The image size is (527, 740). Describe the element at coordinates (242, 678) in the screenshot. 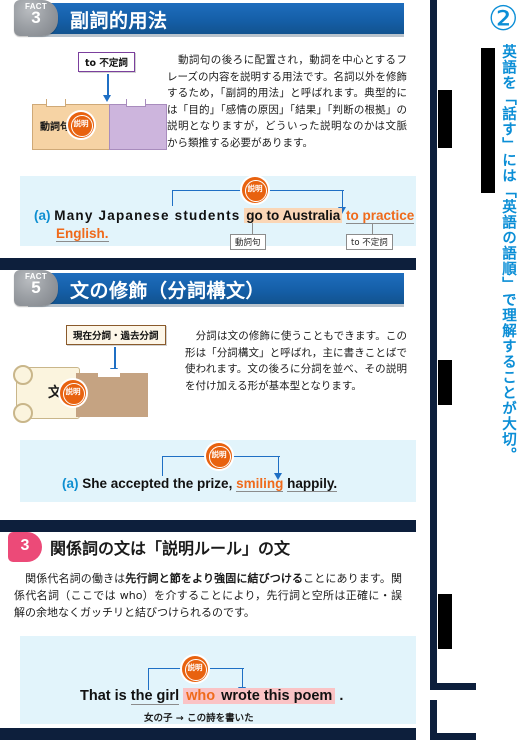

I see `section-3-bracket-right` at that location.